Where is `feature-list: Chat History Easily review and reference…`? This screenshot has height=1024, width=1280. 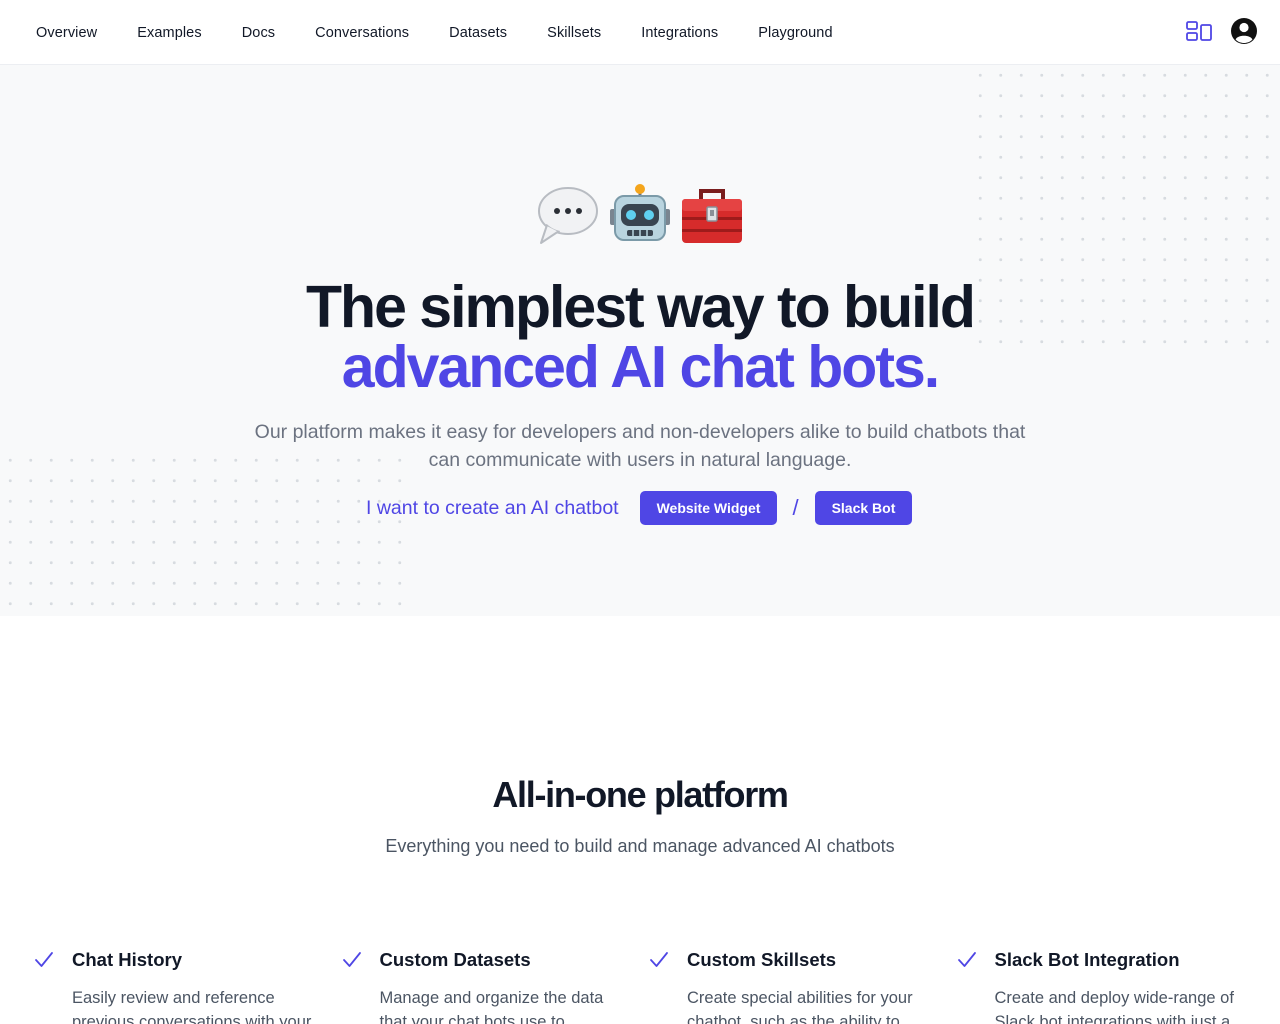
feature-list: Chat History Easily review and reference… is located at coordinates (649, 985).